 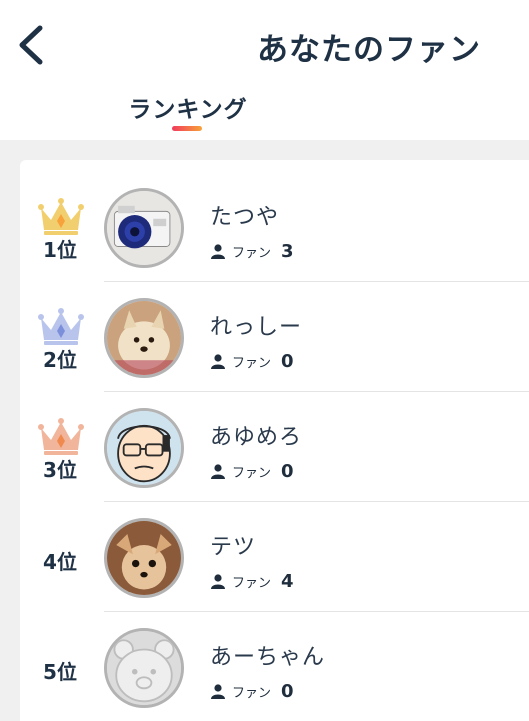 What do you see at coordinates (60, 470) in the screenshot?
I see `rank-label: 3位` at bounding box center [60, 470].